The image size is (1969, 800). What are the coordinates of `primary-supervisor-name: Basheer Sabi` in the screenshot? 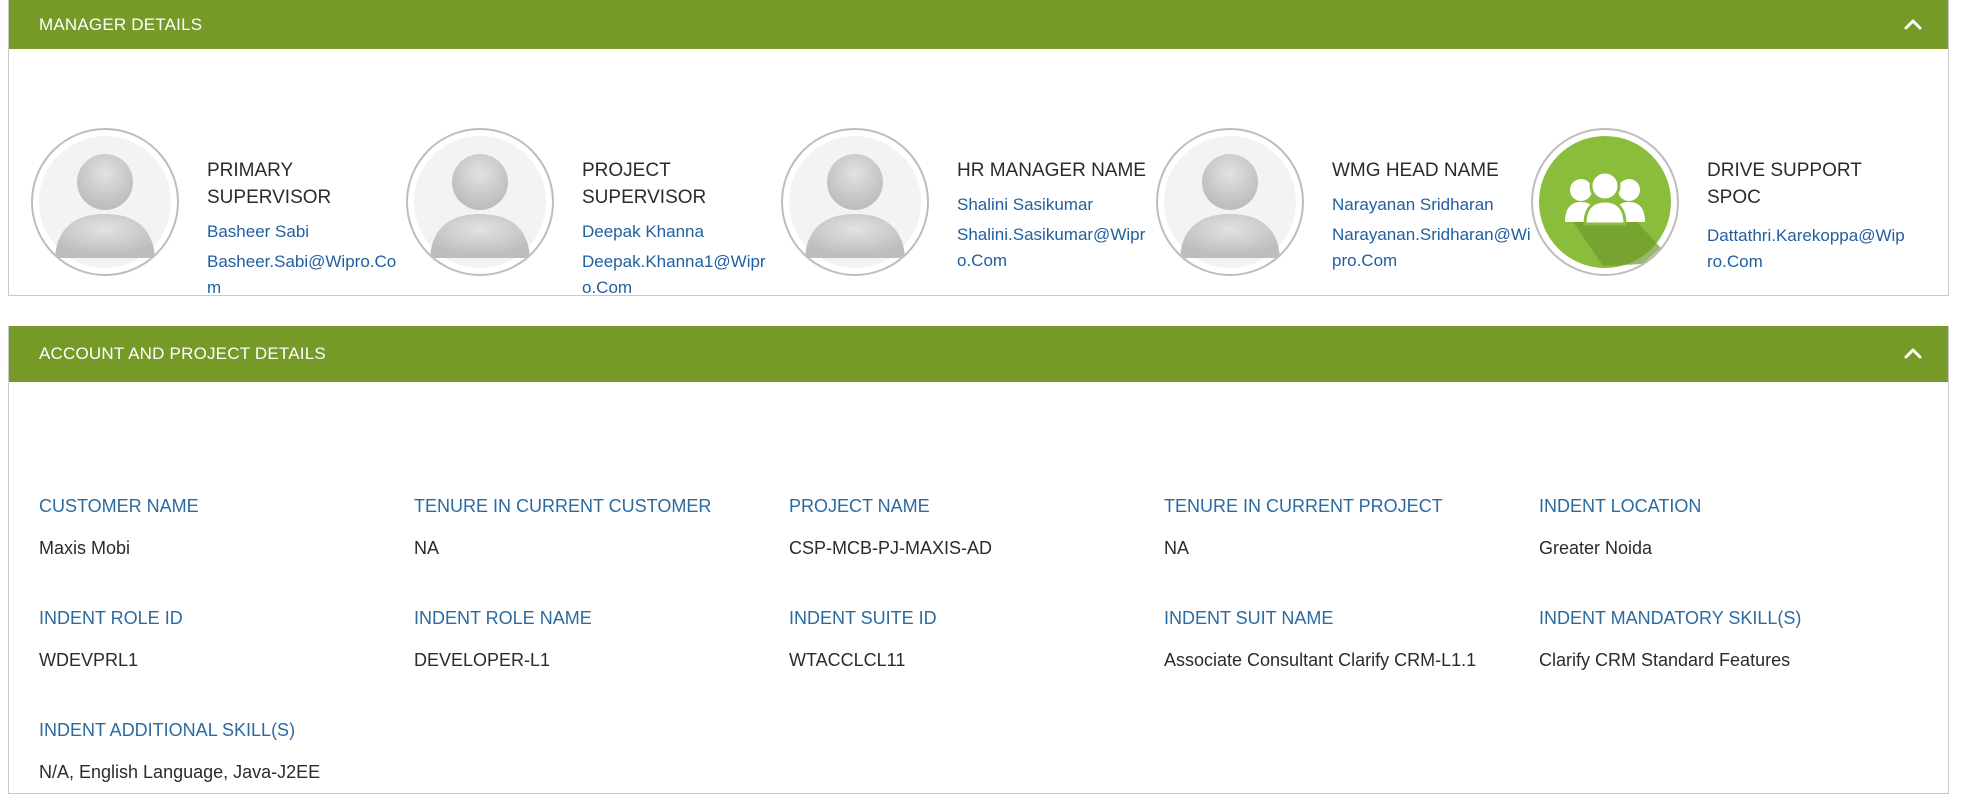 It's located at (302, 232).